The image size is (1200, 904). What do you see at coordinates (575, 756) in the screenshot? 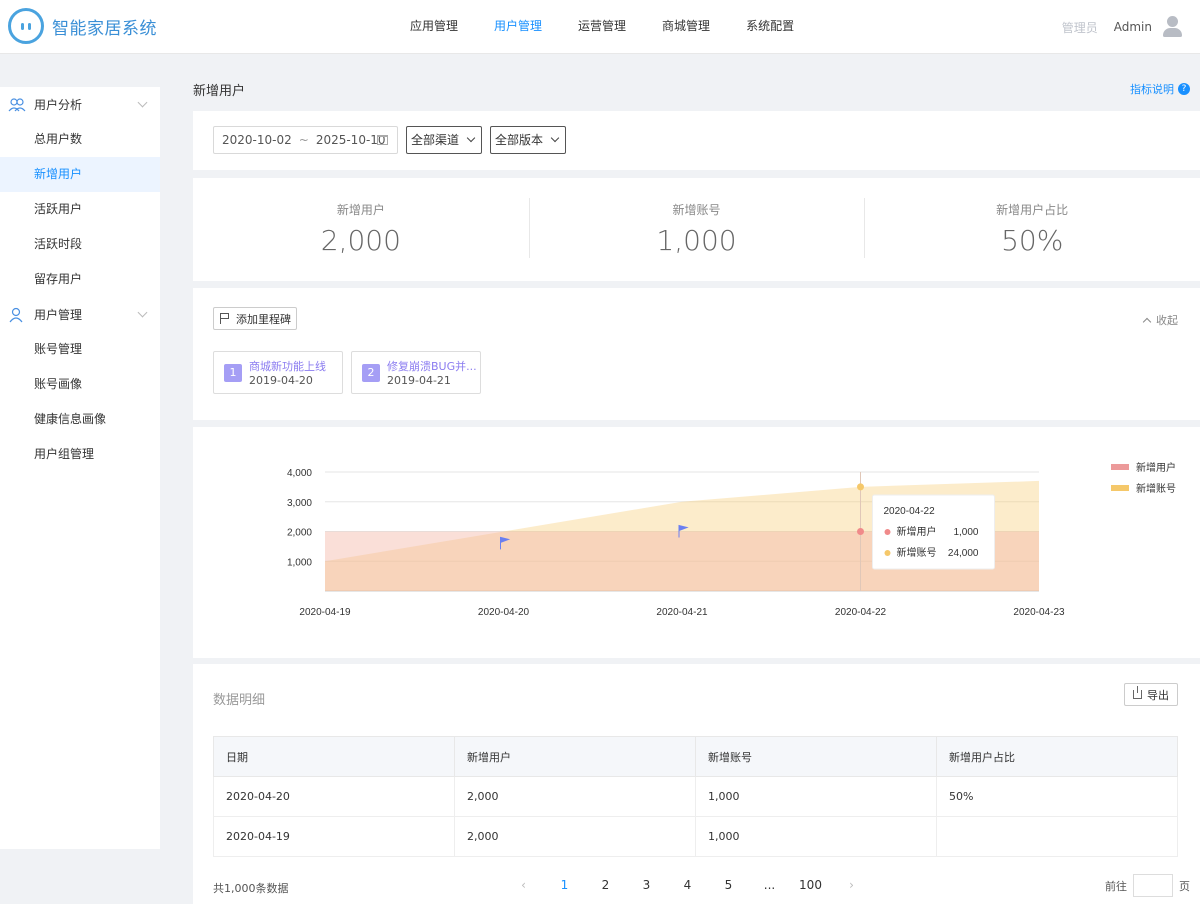
I see `column-header: 新增用户` at bounding box center [575, 756].